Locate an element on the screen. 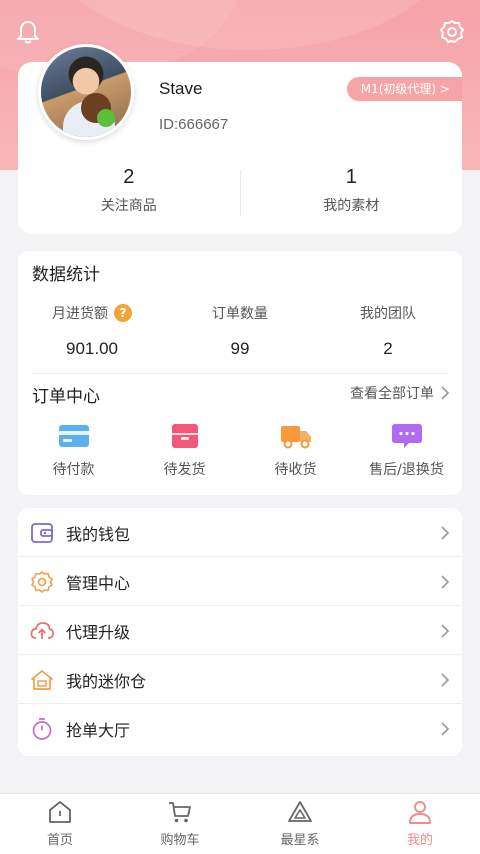 The height and width of the screenshot is (854, 480). order-status-label: 待发货 is located at coordinates (184, 470).